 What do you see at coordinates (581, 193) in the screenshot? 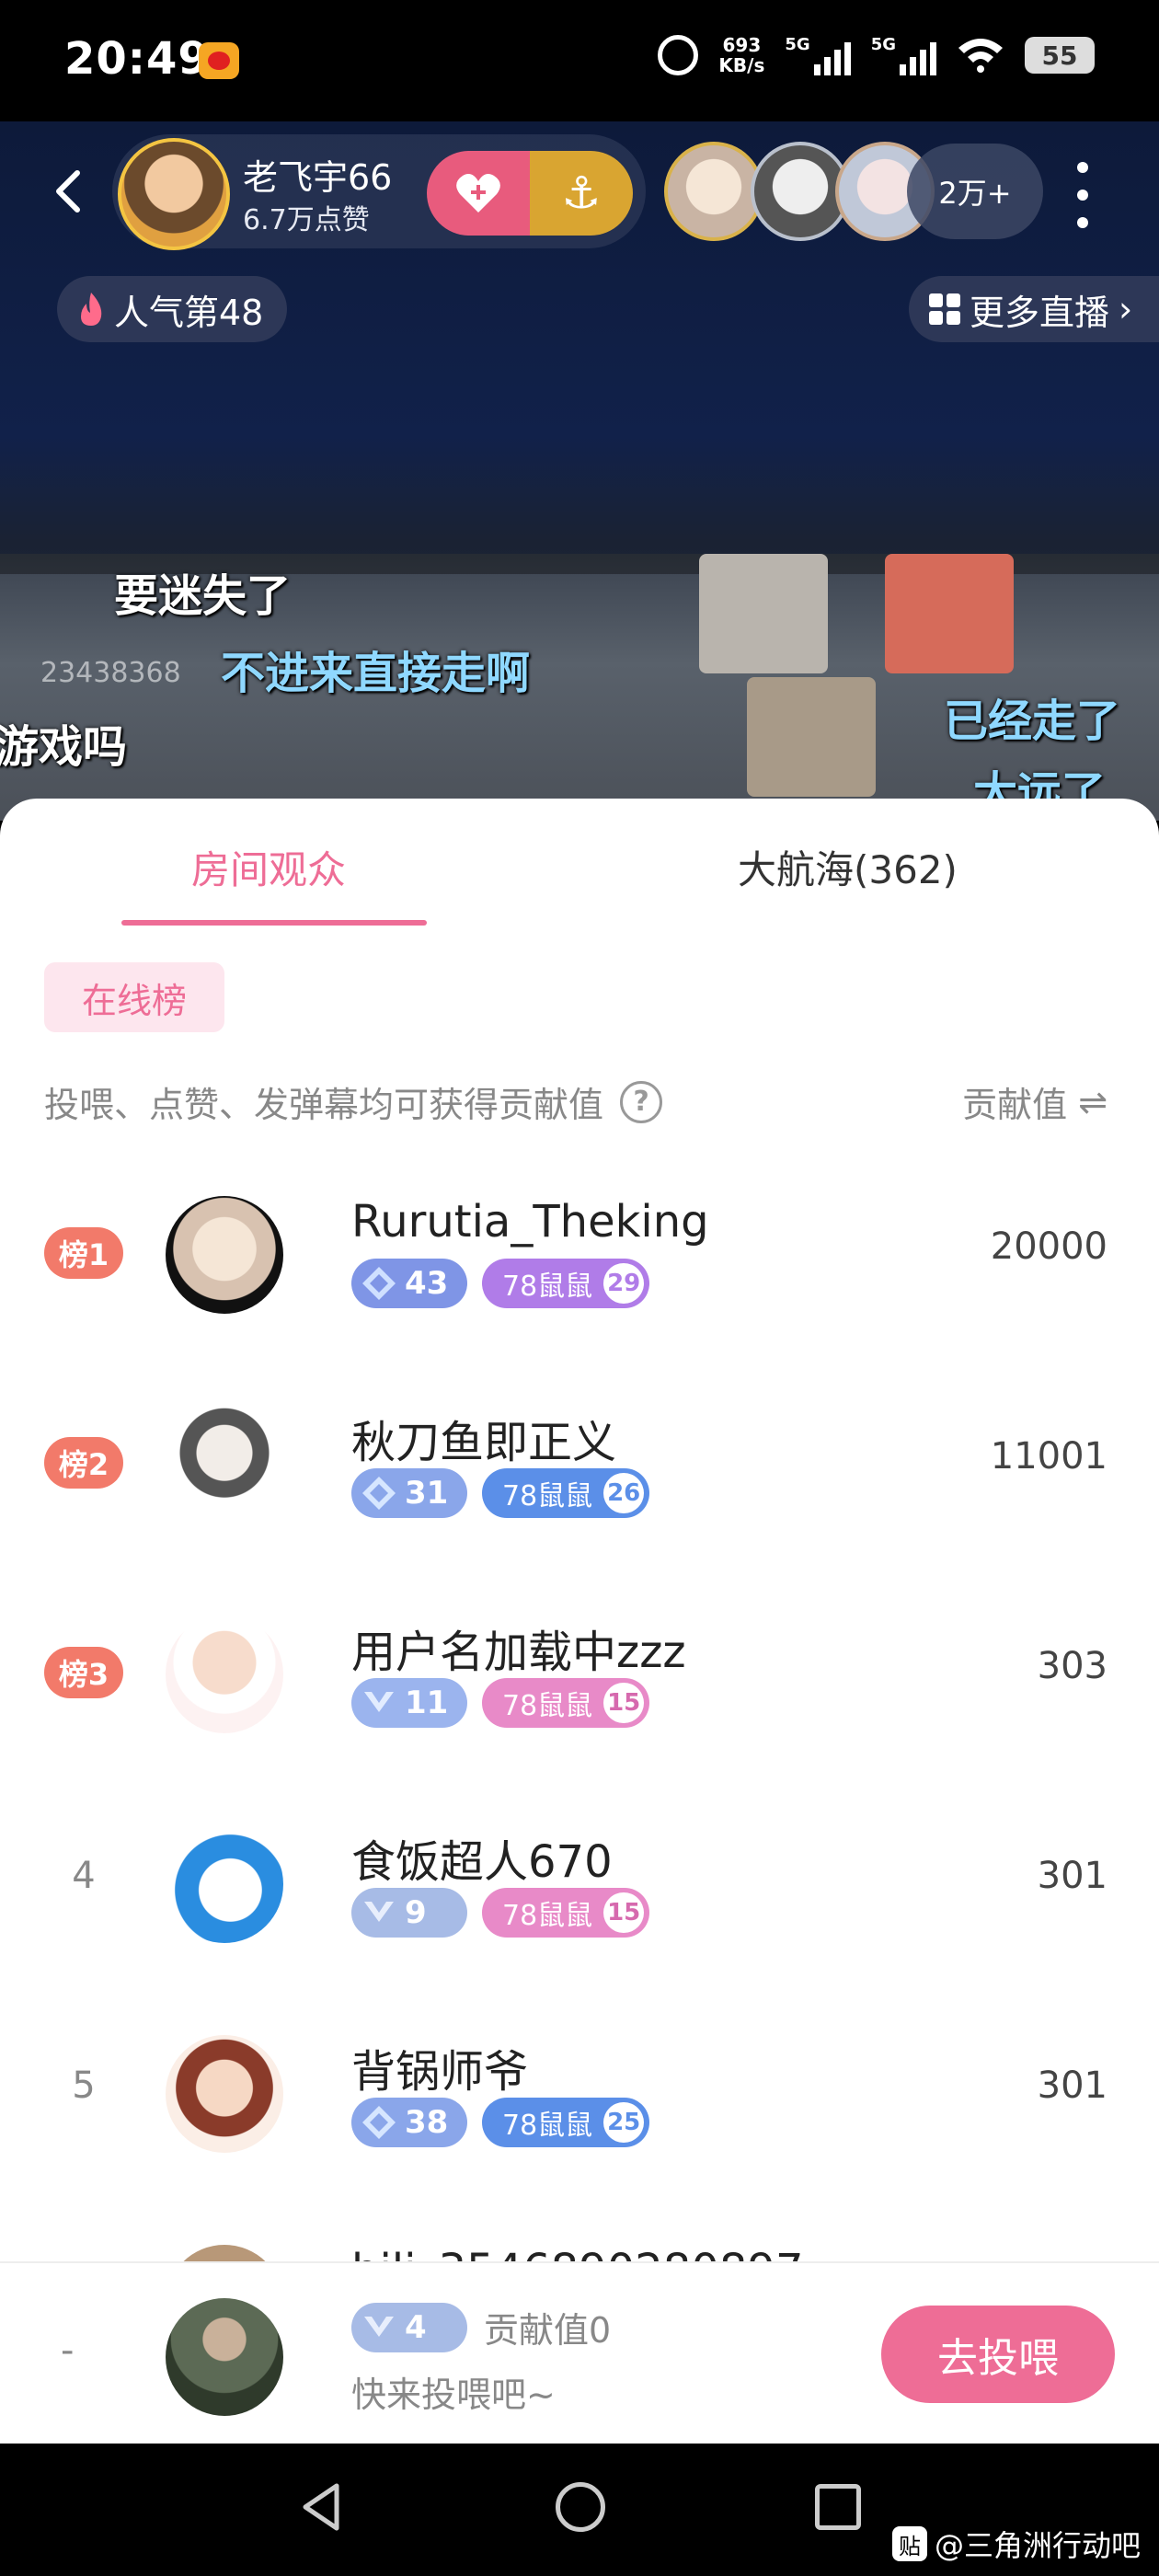
I see `fleet-anchor-icon: ⚓` at bounding box center [581, 193].